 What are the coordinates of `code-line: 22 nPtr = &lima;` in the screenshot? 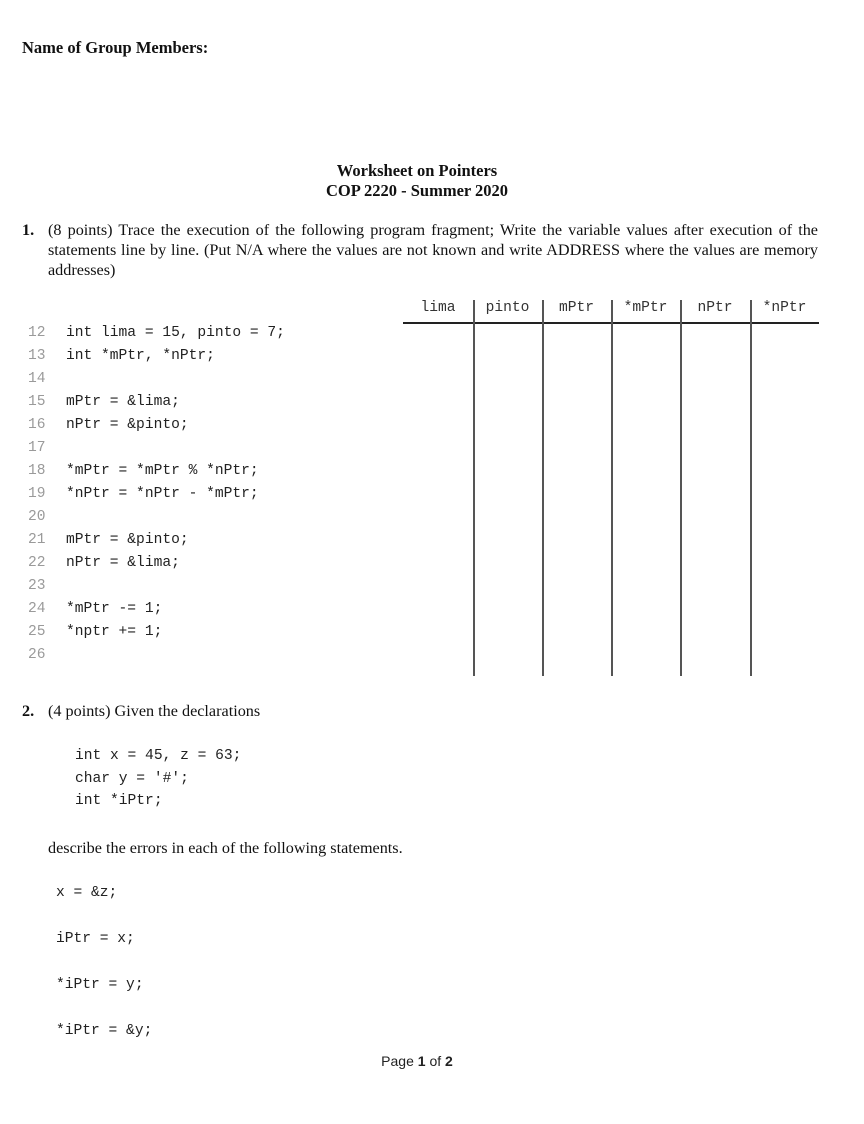 It's located at (156, 563).